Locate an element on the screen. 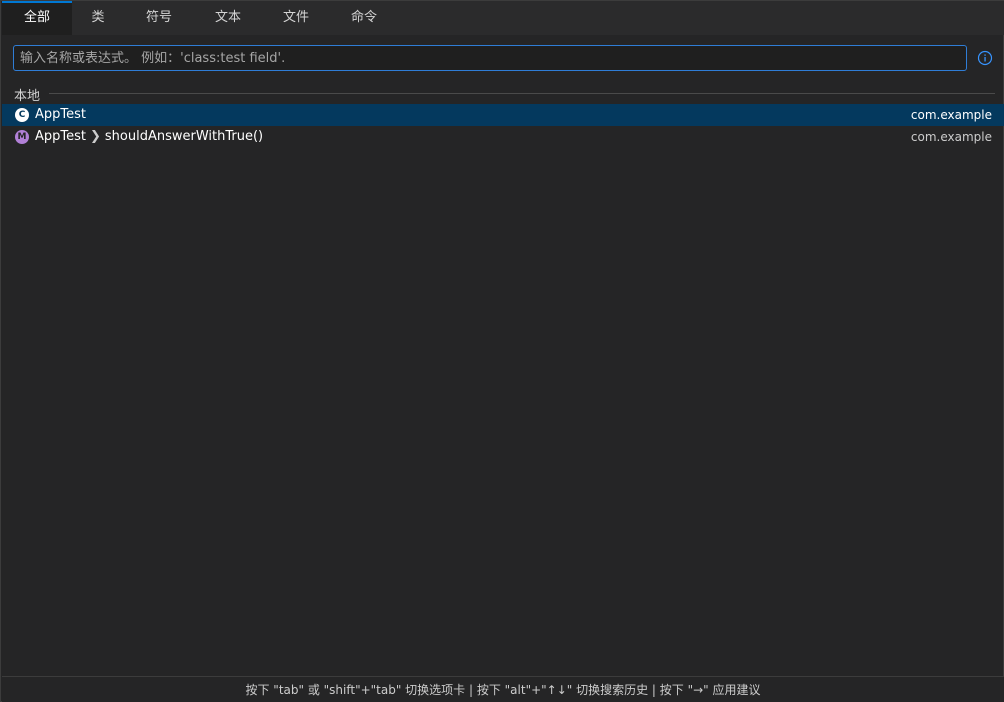  result-name: AppTest is located at coordinates (60, 114).